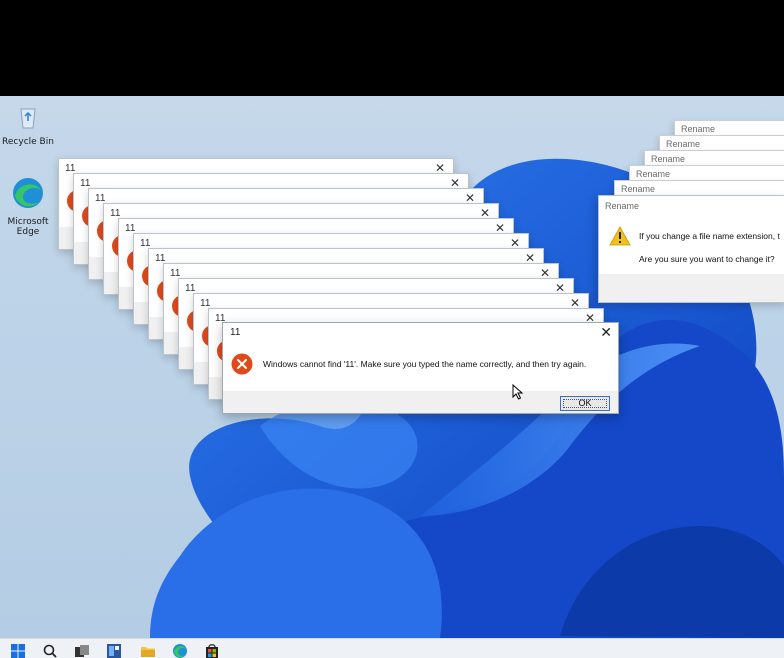 The image size is (784, 658). What do you see at coordinates (585, 403) in the screenshot?
I see `ok-button: OK` at bounding box center [585, 403].